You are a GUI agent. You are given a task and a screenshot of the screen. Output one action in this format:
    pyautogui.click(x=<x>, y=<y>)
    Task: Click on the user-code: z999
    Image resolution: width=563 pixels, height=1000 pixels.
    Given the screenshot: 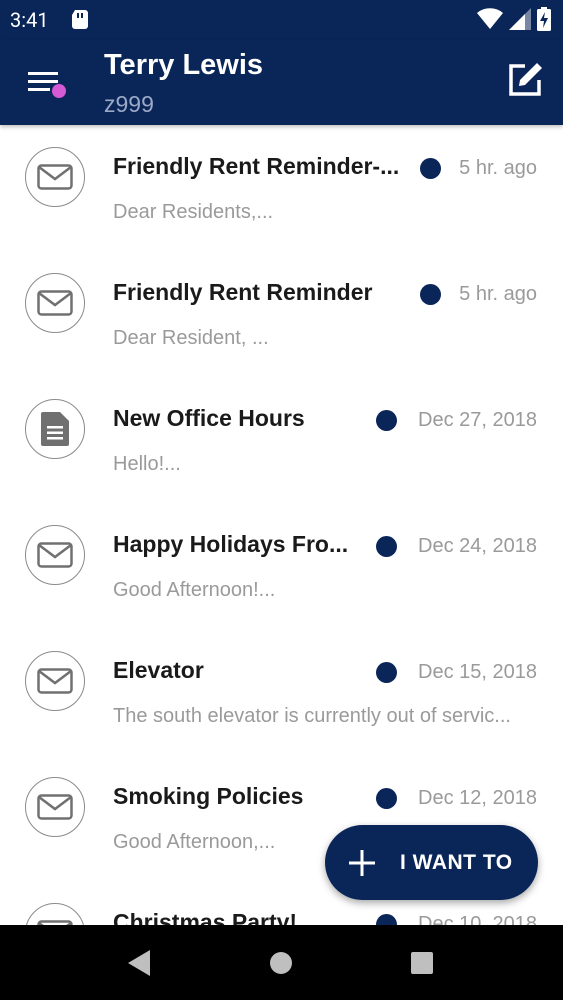 What is the action you would take?
    pyautogui.click(x=129, y=104)
    